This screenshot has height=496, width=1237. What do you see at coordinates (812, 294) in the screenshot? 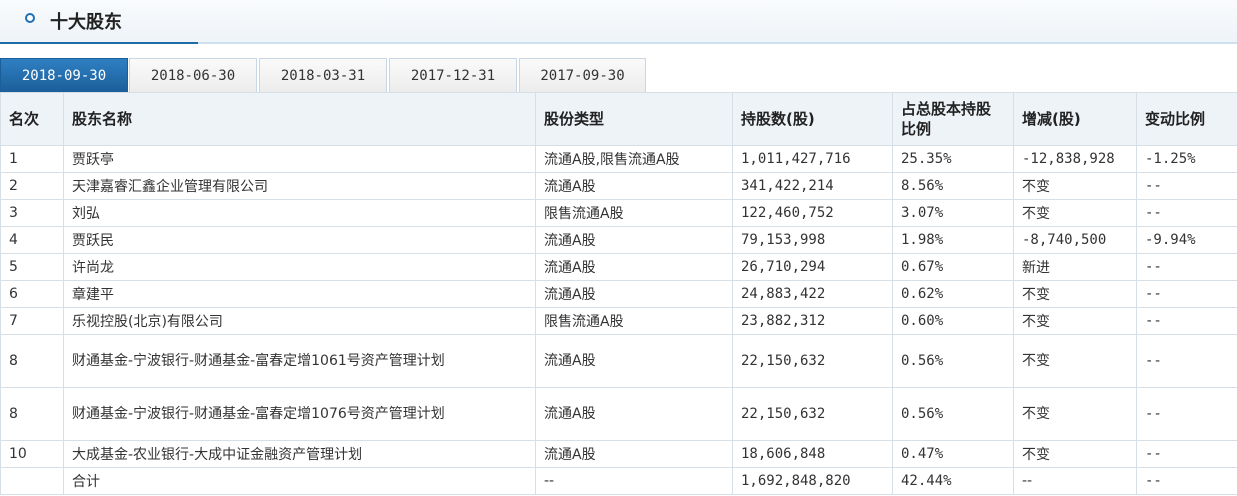
I see `cell-shares-held: 24,883,422` at bounding box center [812, 294].